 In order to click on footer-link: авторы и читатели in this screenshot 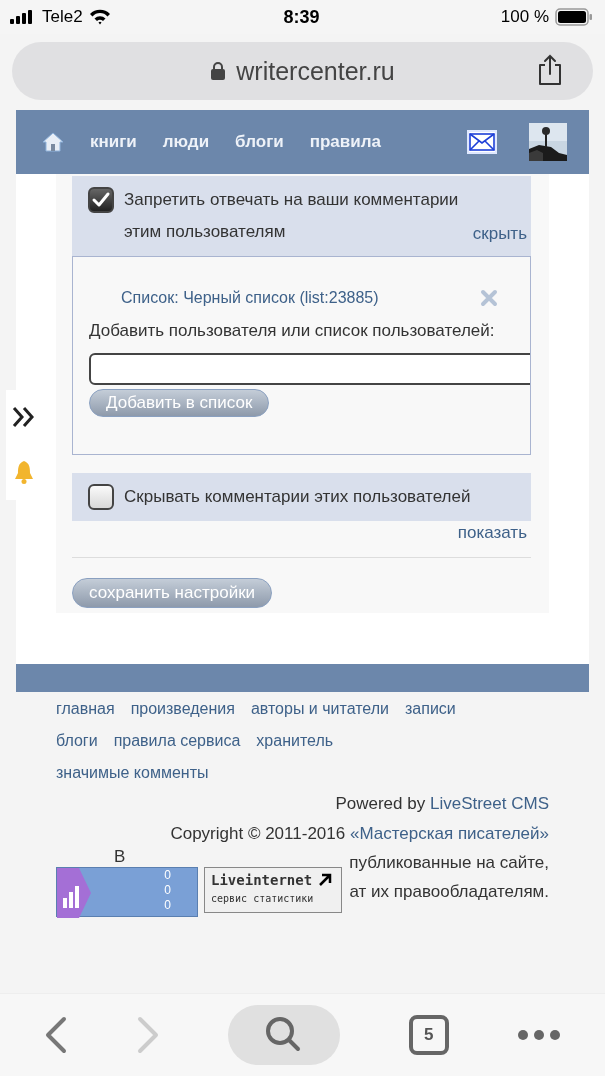, I will do `click(319, 709)`.